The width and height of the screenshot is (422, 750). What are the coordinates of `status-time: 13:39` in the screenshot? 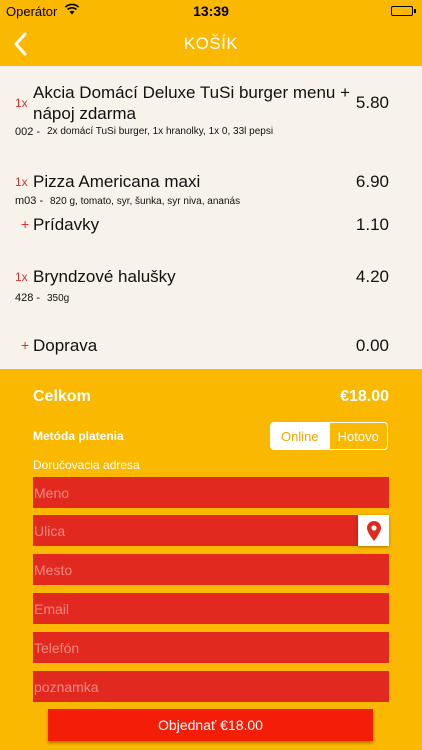 It's located at (211, 11).